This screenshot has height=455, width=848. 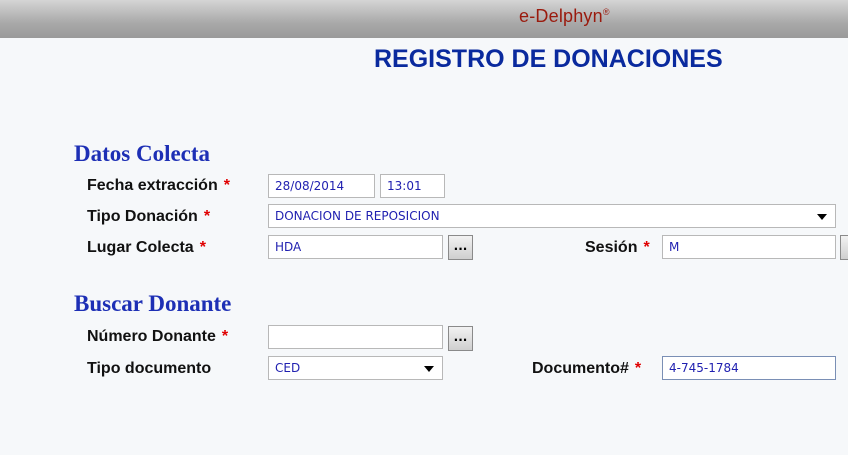 I want to click on section-title-buscar-donante: Buscar Donante, so click(x=153, y=303).